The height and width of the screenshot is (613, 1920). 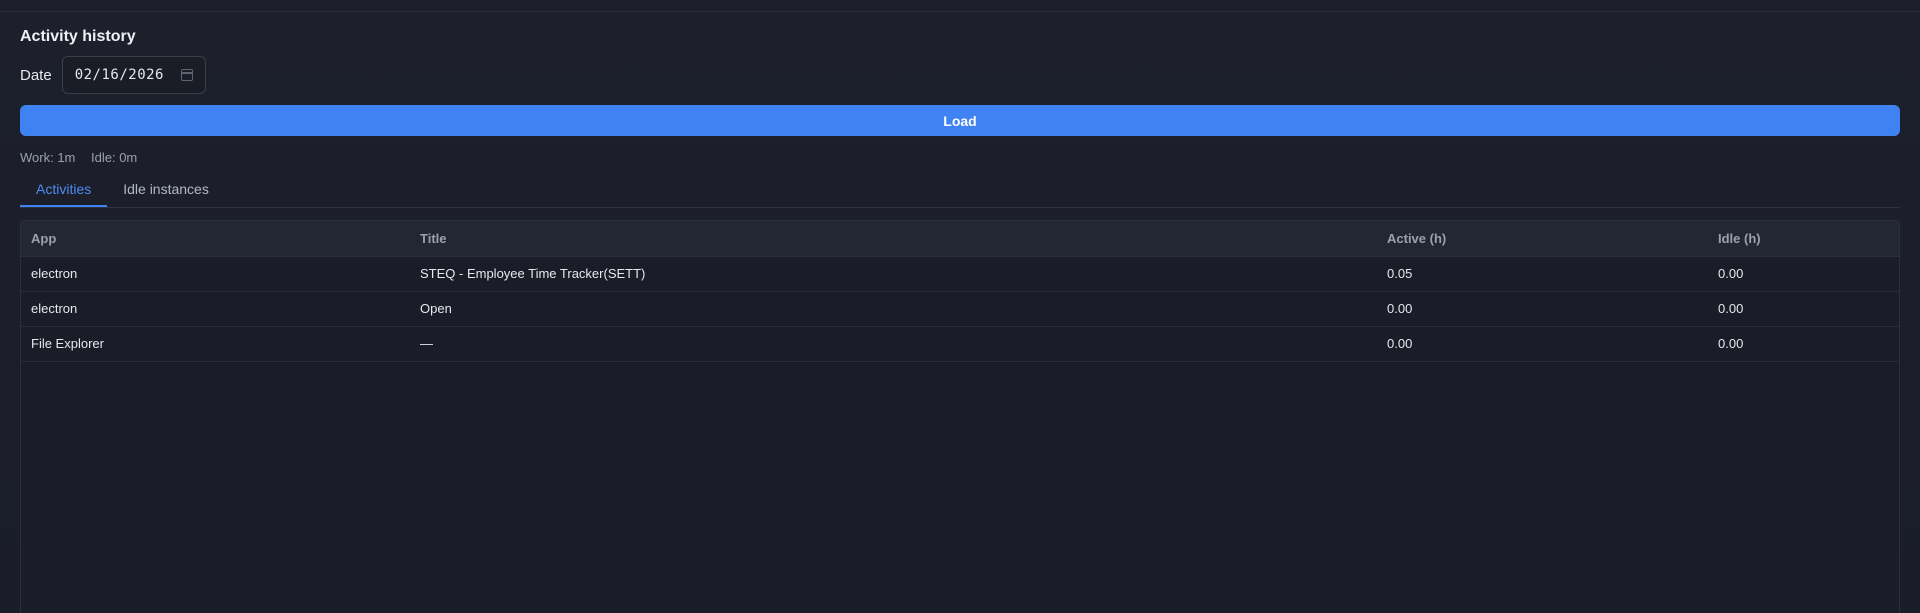 I want to click on section-title: Activity history, so click(x=78, y=36).